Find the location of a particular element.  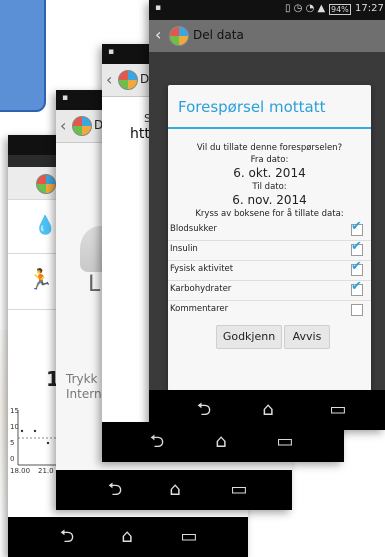

name-letter: L is located at coordinates (94, 284).